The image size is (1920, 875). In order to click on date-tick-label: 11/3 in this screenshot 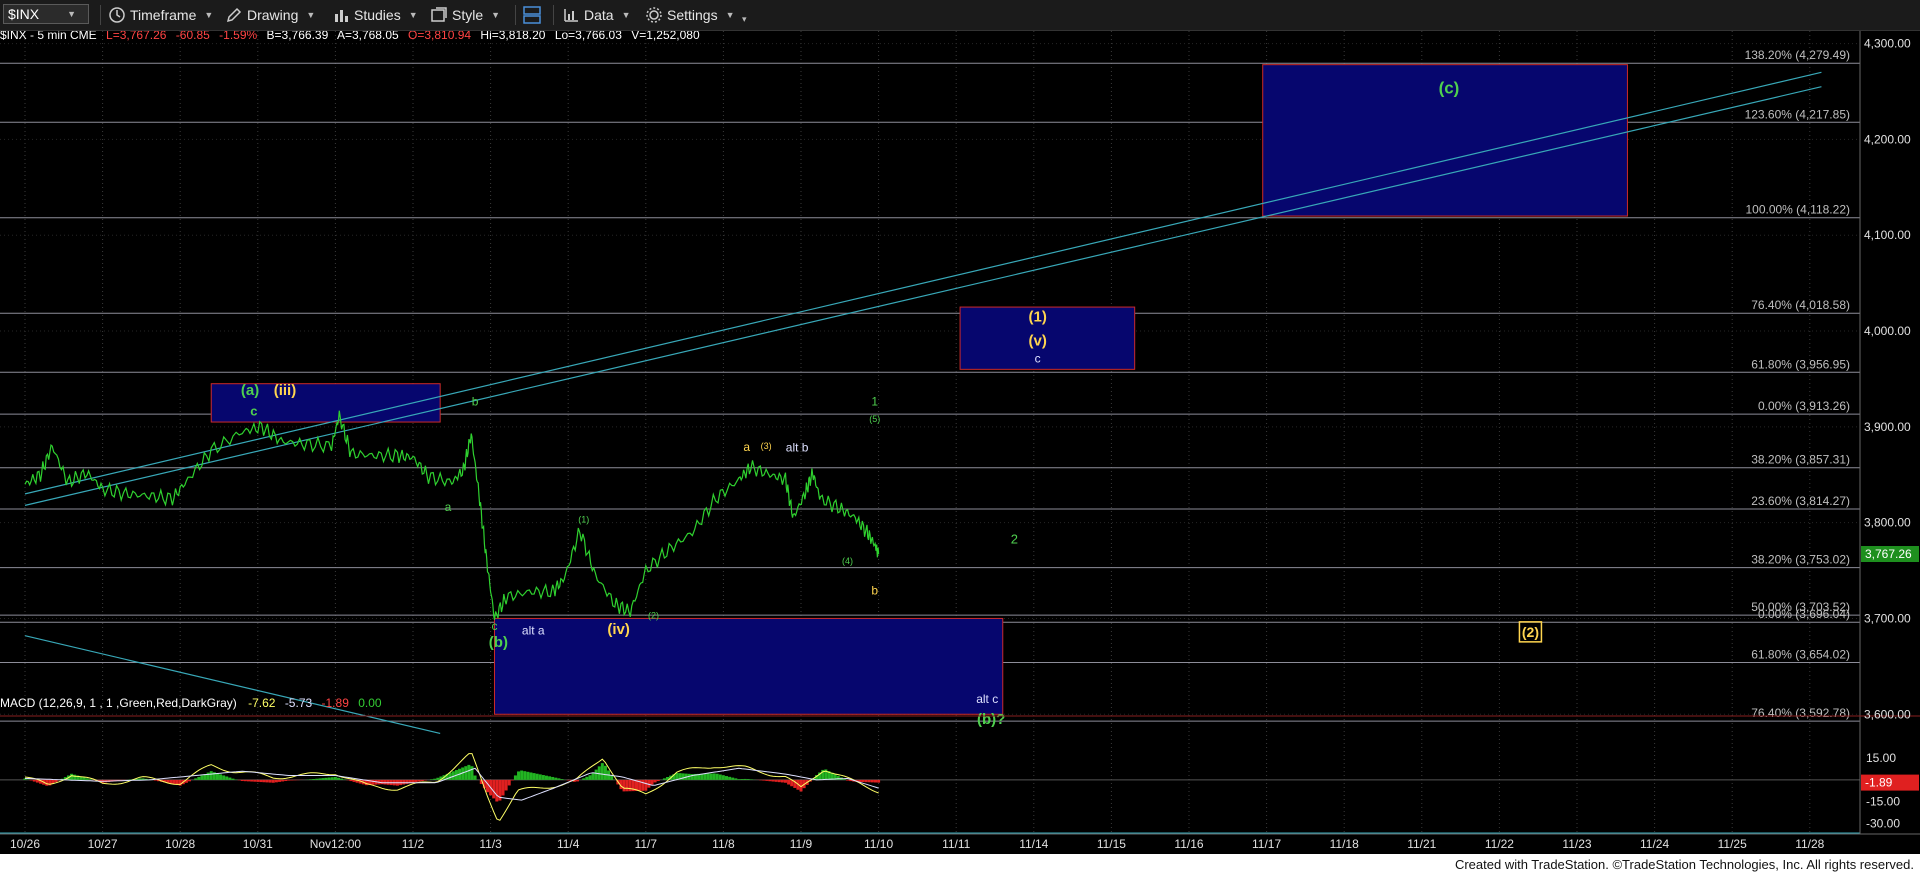, I will do `click(490, 844)`.